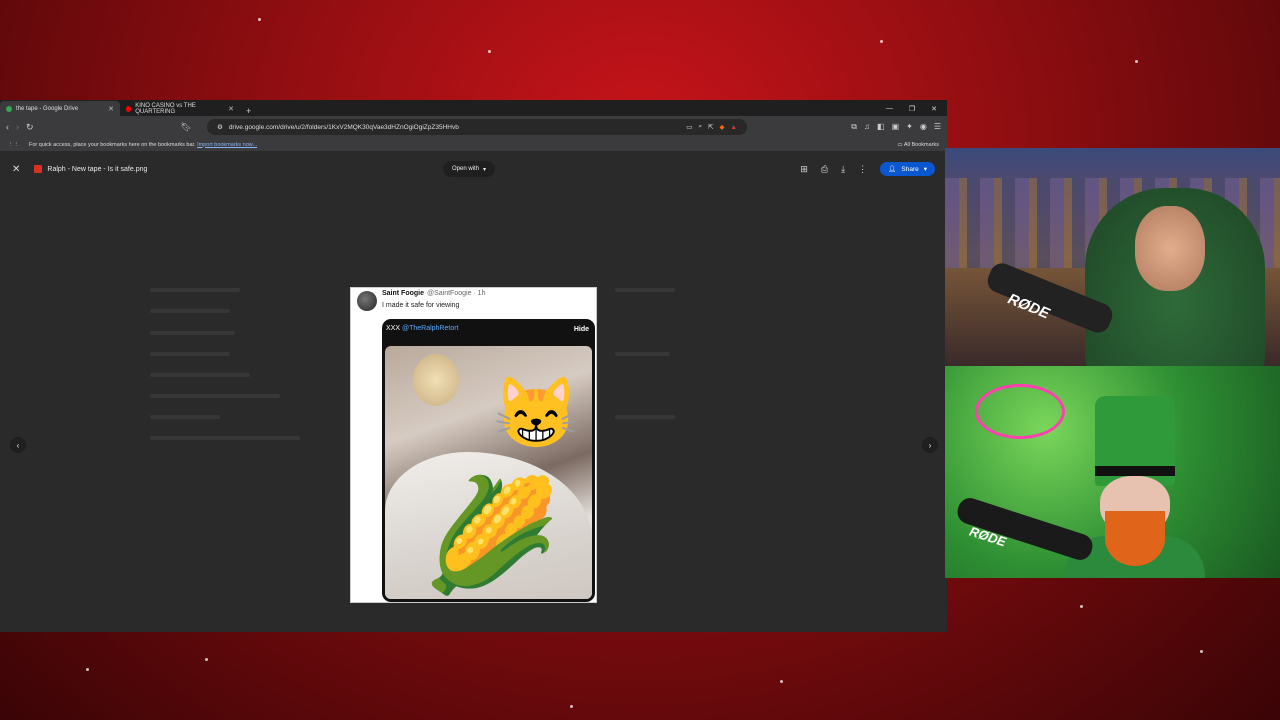 Image resolution: width=1280 pixels, height=720 pixels. Describe the element at coordinates (186, 127) in the screenshot. I see `bookmark-icon: 🔖︎` at that location.